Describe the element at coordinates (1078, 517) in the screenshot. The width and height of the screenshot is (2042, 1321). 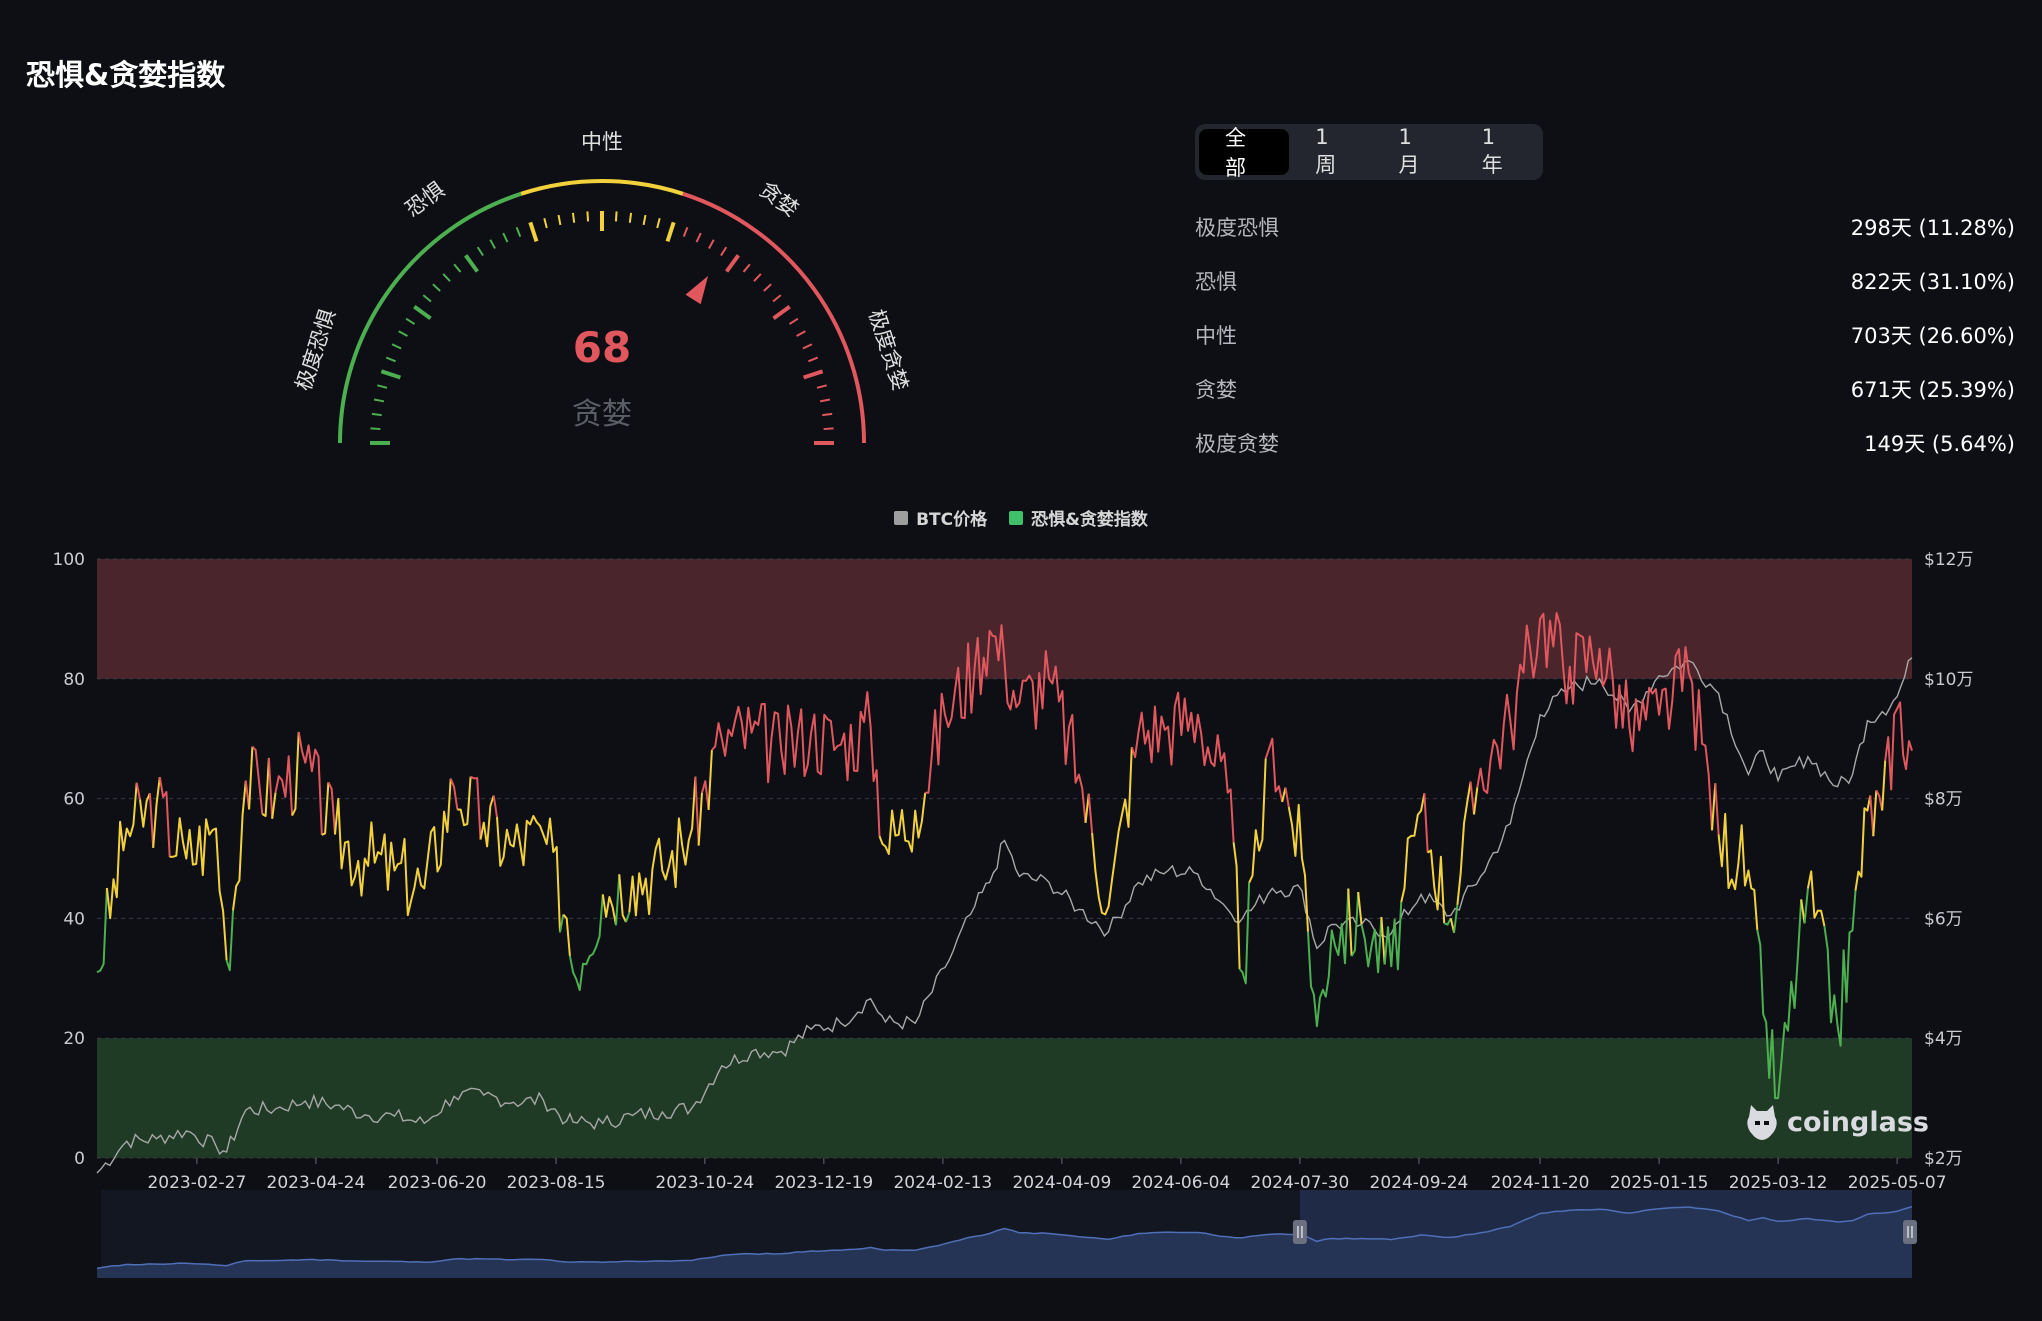
I see `legend-item-fear-greed-index: 恐惧&贪婪指数` at that location.